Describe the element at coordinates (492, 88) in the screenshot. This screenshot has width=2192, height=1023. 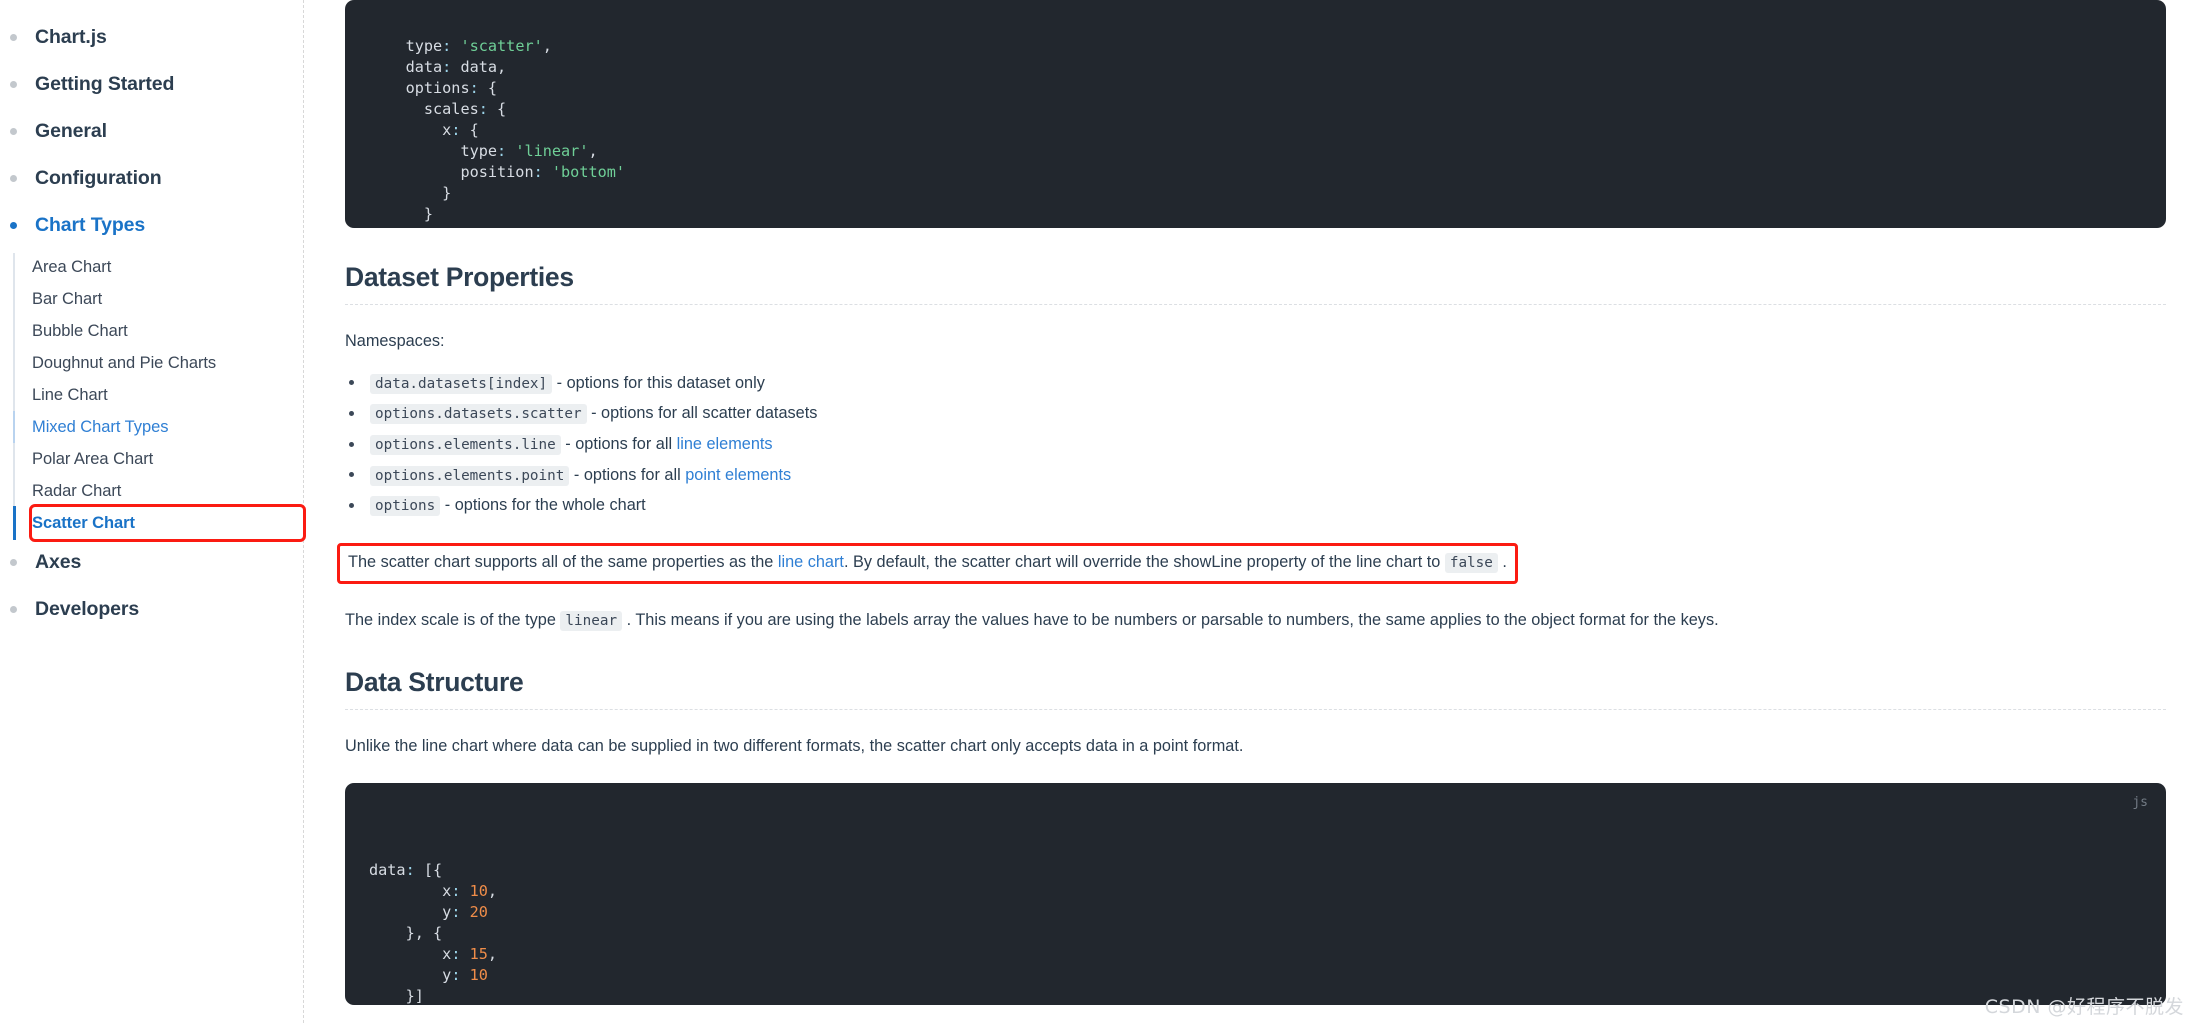
I see `code-token: {` at that location.